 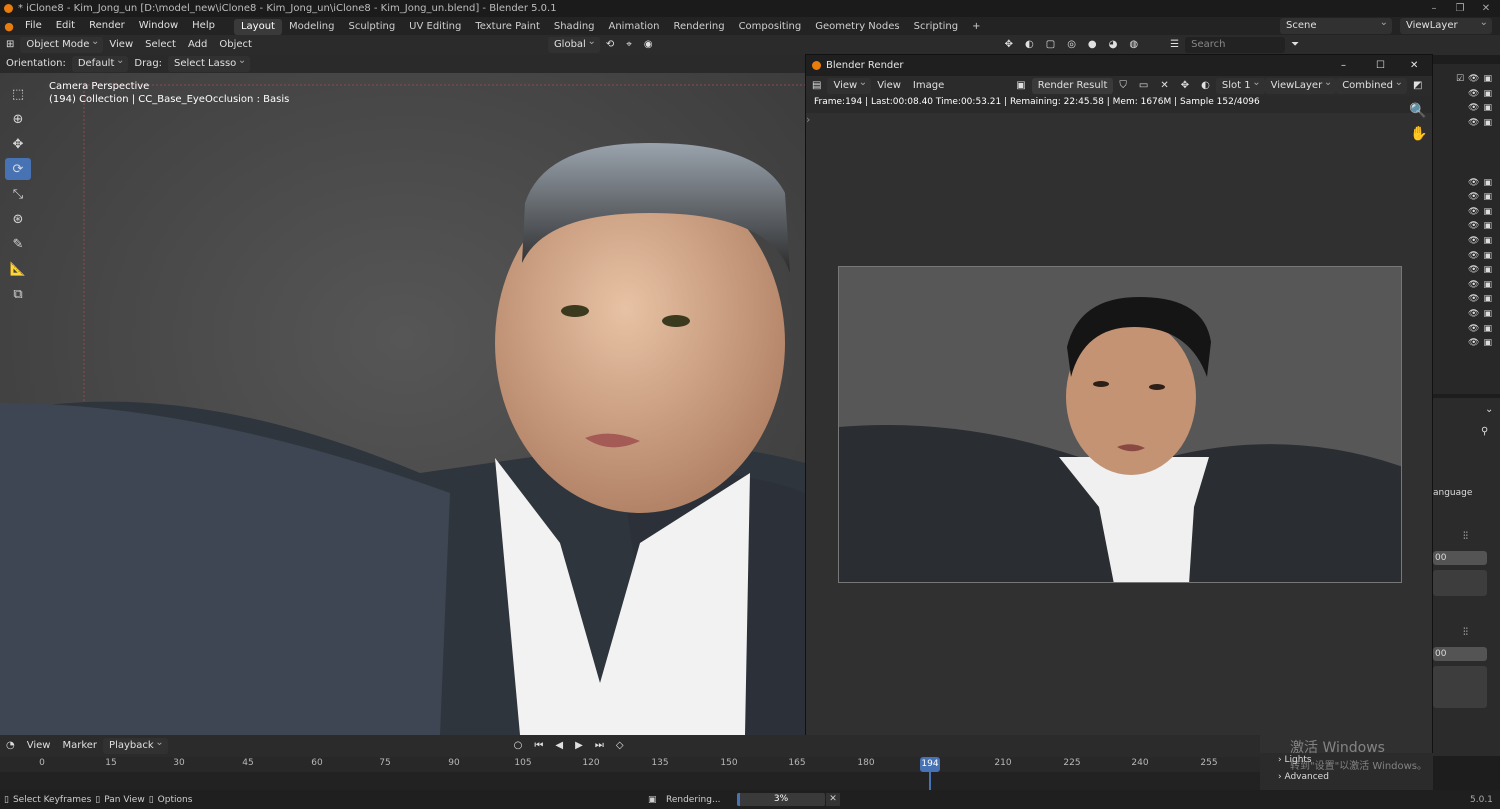 What do you see at coordinates (1235, 45) in the screenshot?
I see `outliner-search-input: Search` at bounding box center [1235, 45].